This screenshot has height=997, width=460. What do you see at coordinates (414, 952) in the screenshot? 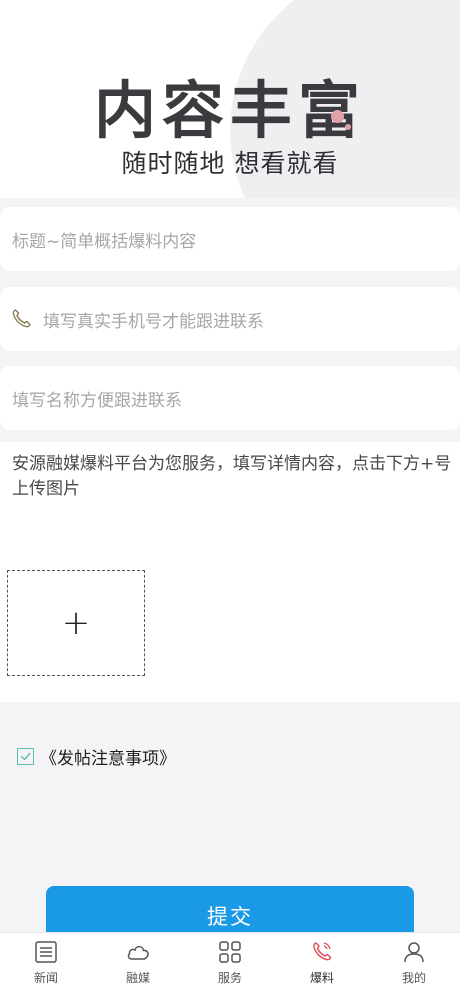
I see `person-icon` at bounding box center [414, 952].